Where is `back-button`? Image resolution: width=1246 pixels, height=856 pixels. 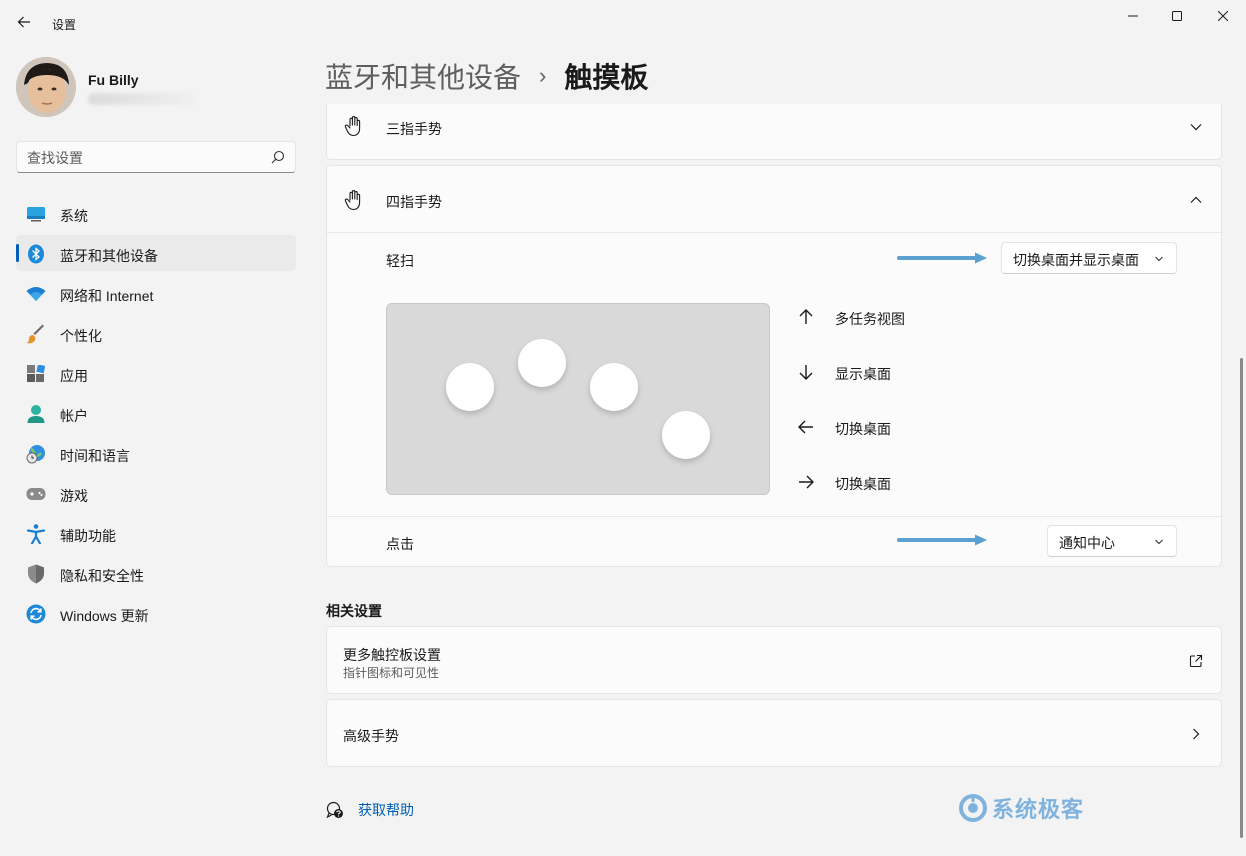 back-button is located at coordinates (24, 22).